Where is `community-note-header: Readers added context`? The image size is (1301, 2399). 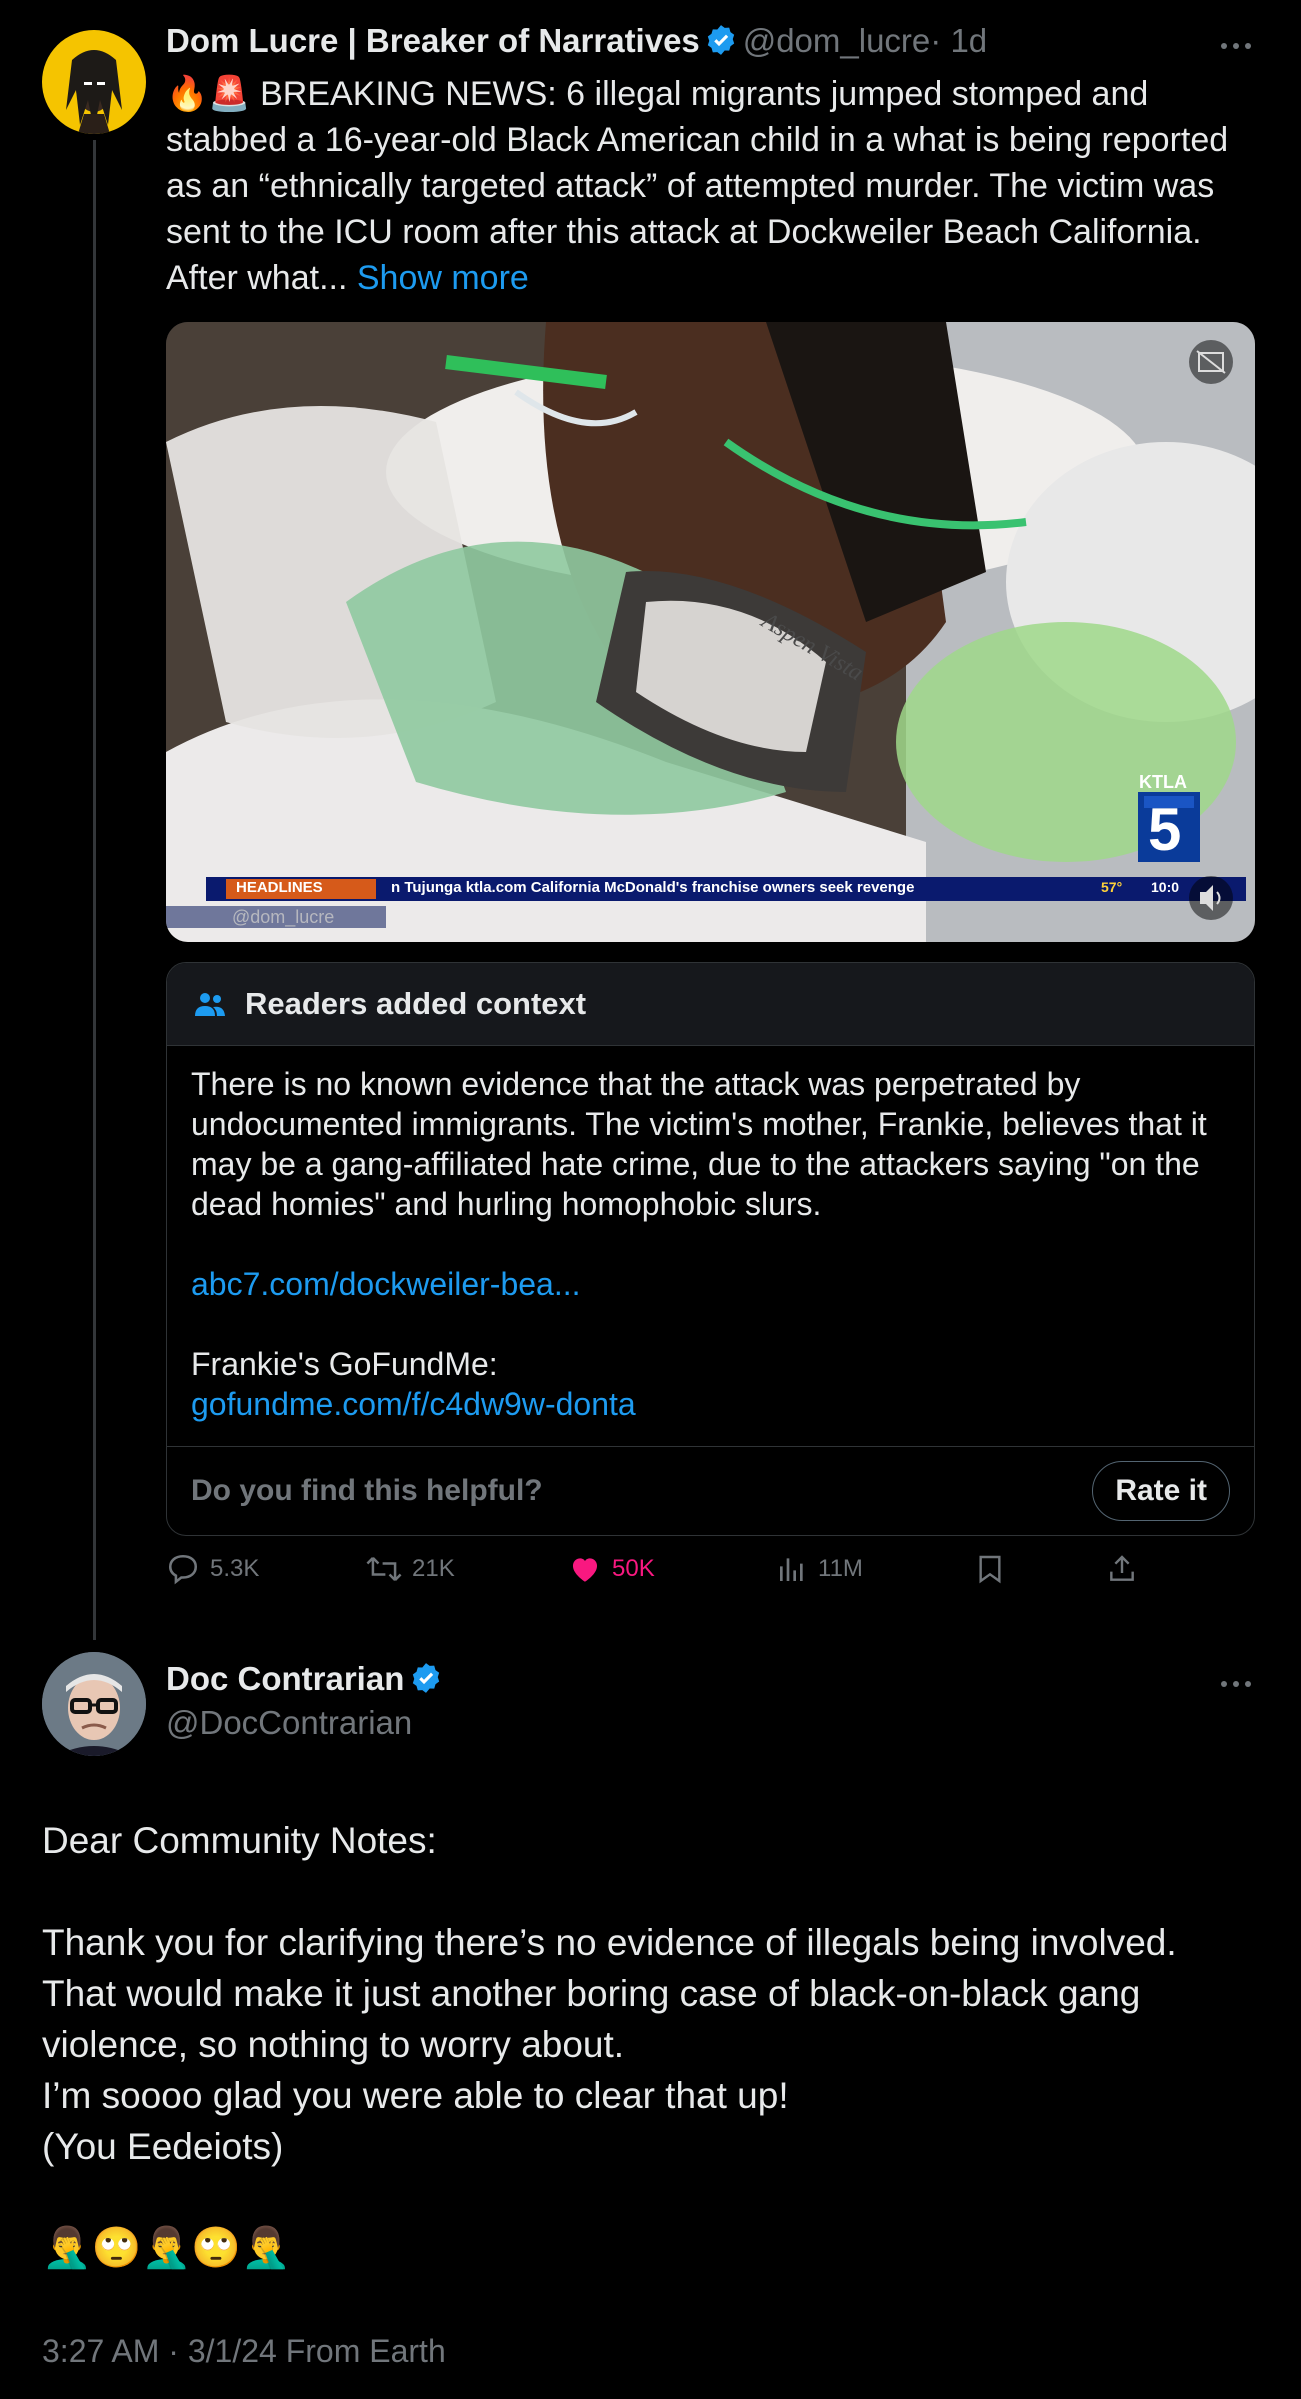
community-note-header: Readers added context is located at coordinates (710, 1004).